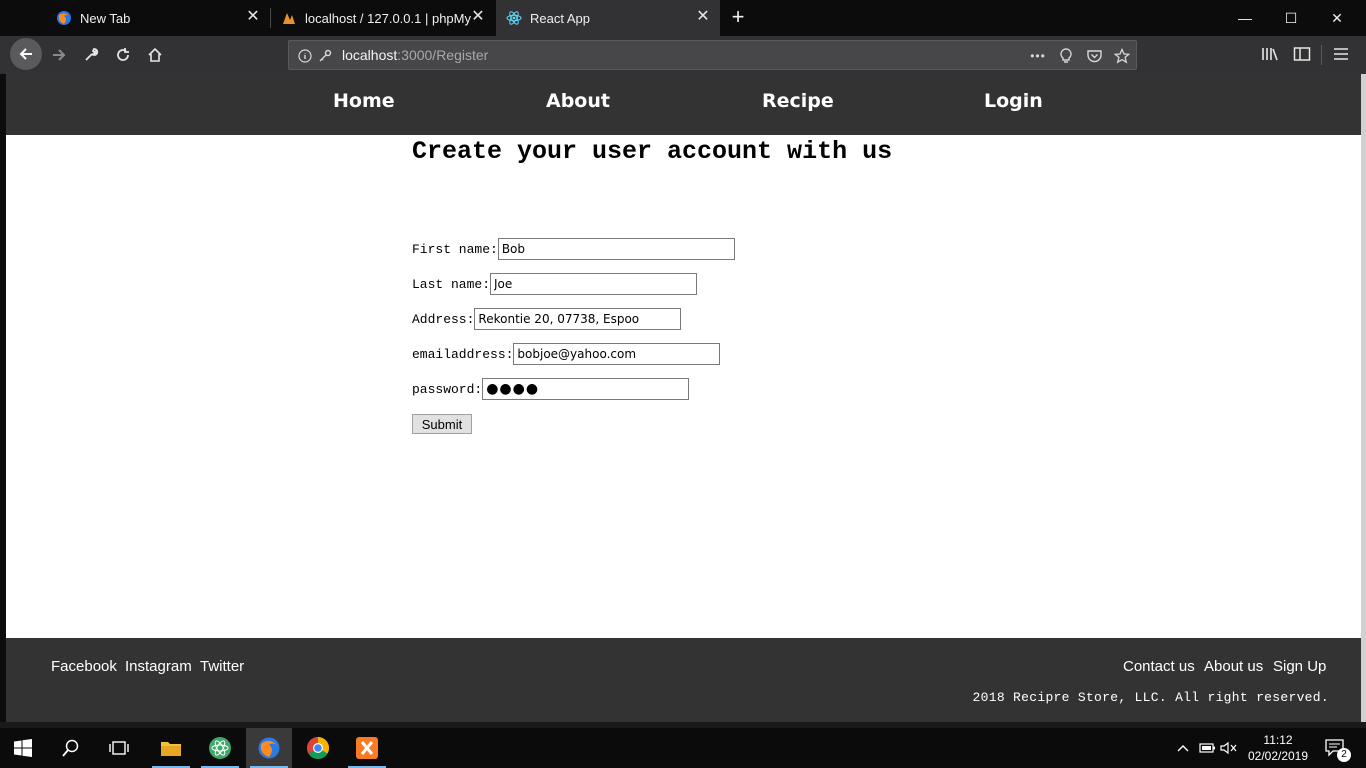 This screenshot has width=1366, height=768. I want to click on taskbar-xampp, so click(367, 748).